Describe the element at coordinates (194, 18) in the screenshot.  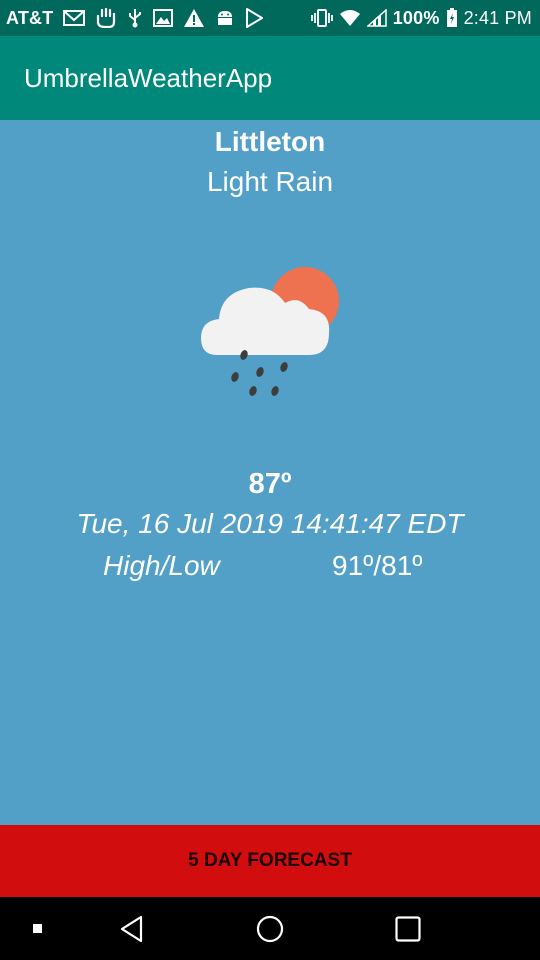
I see `warning-icon` at that location.